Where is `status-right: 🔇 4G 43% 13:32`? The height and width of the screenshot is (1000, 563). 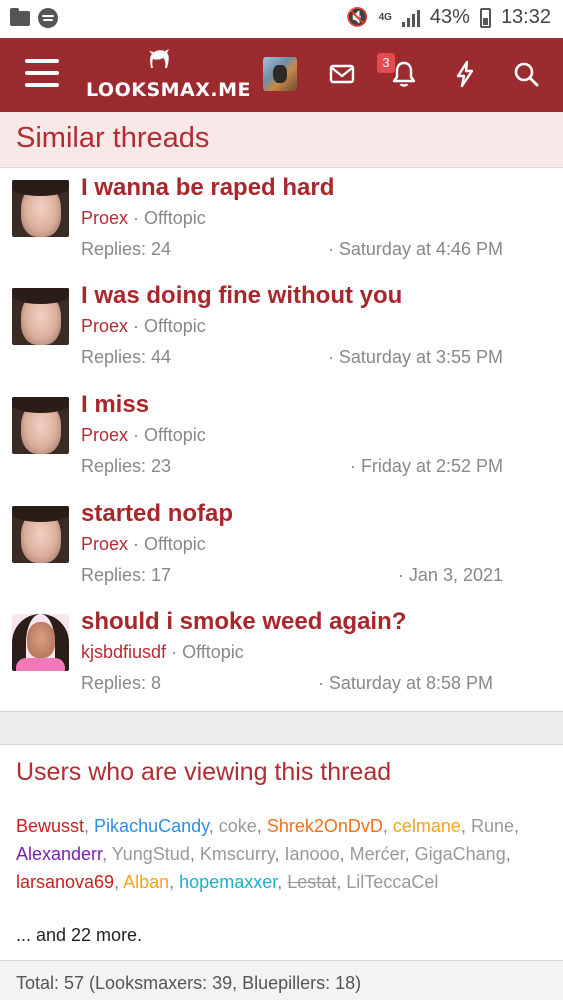 status-right: 🔇 4G 43% 13:32 is located at coordinates (448, 17).